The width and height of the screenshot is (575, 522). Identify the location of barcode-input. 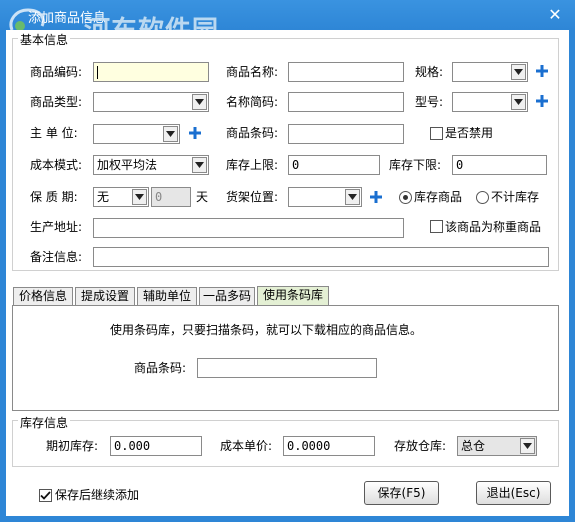
(346, 134).